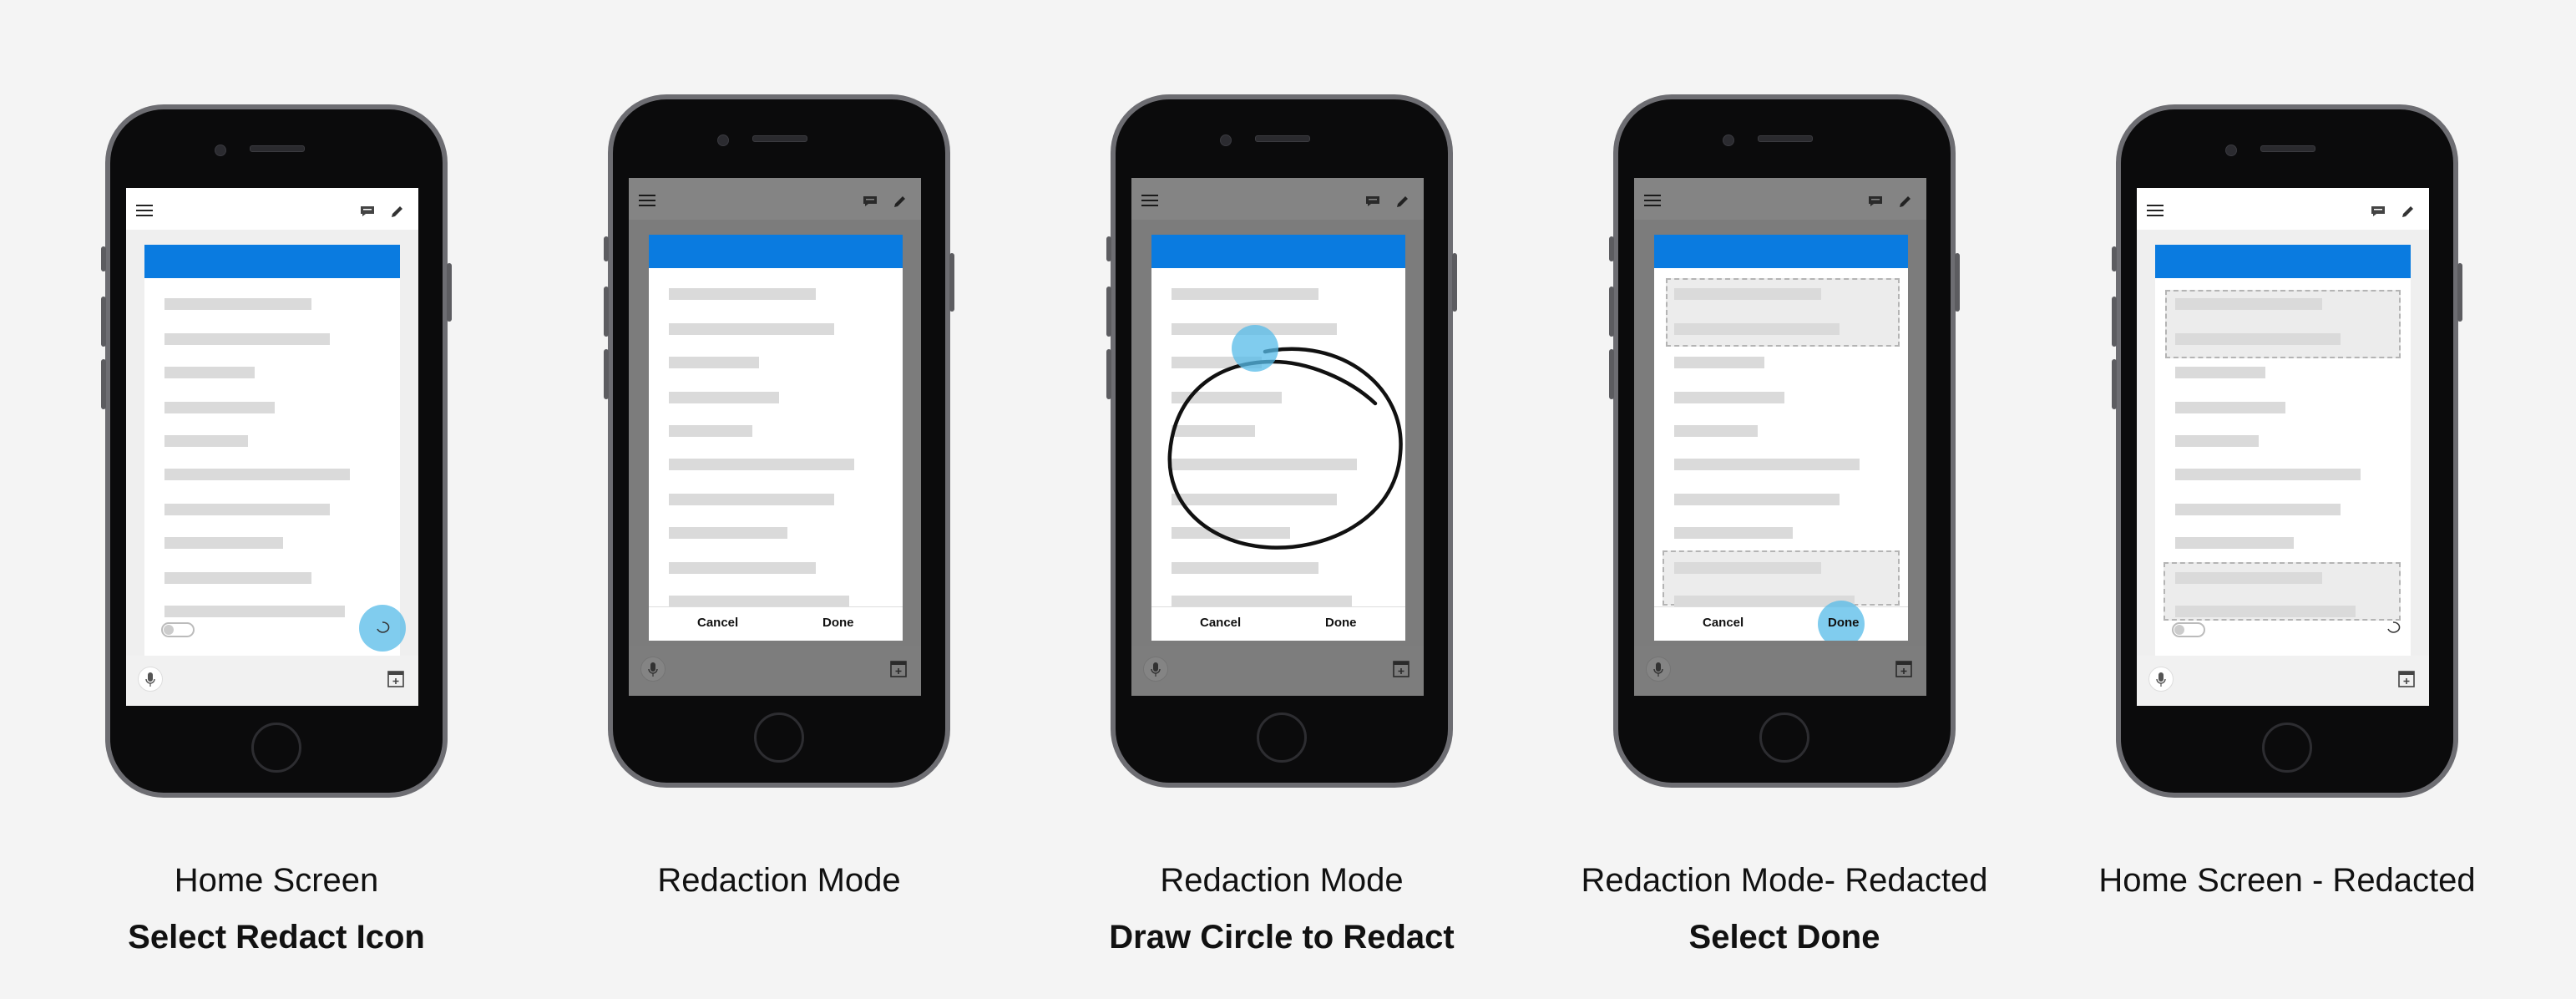 Image resolution: width=2576 pixels, height=999 pixels. Describe the element at coordinates (1285, 449) in the screenshot. I see `drawn-circle-stroke` at that location.